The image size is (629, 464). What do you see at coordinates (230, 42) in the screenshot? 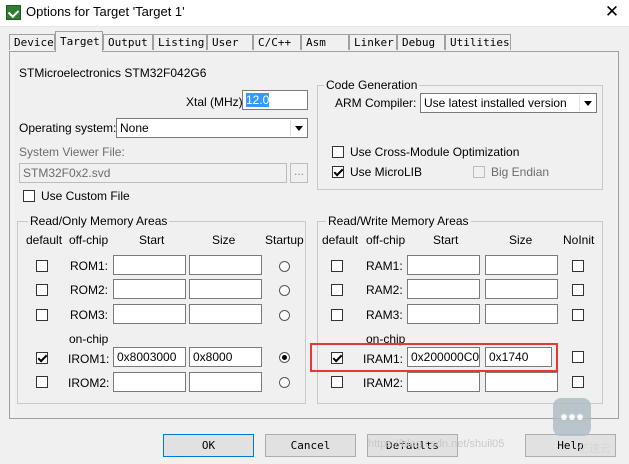
I see `tab-user: User` at bounding box center [230, 42].